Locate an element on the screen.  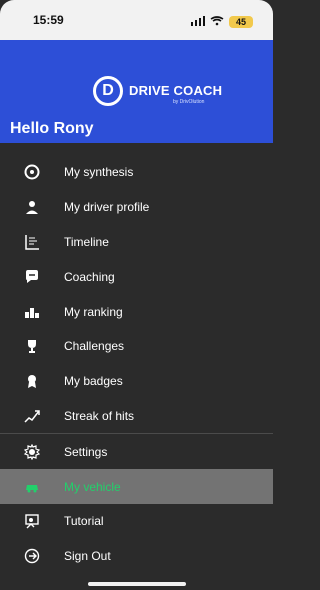
menu-item-tutorial: Tutorial is located at coordinates (136, 521).